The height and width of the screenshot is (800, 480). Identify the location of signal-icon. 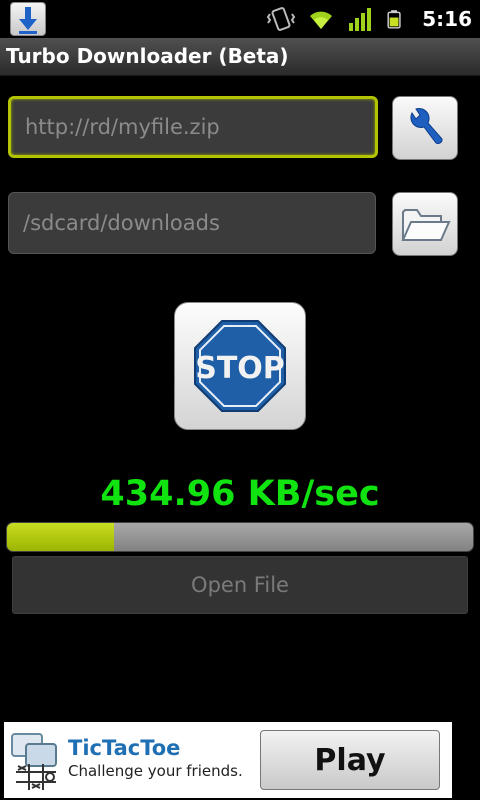
(360, 19).